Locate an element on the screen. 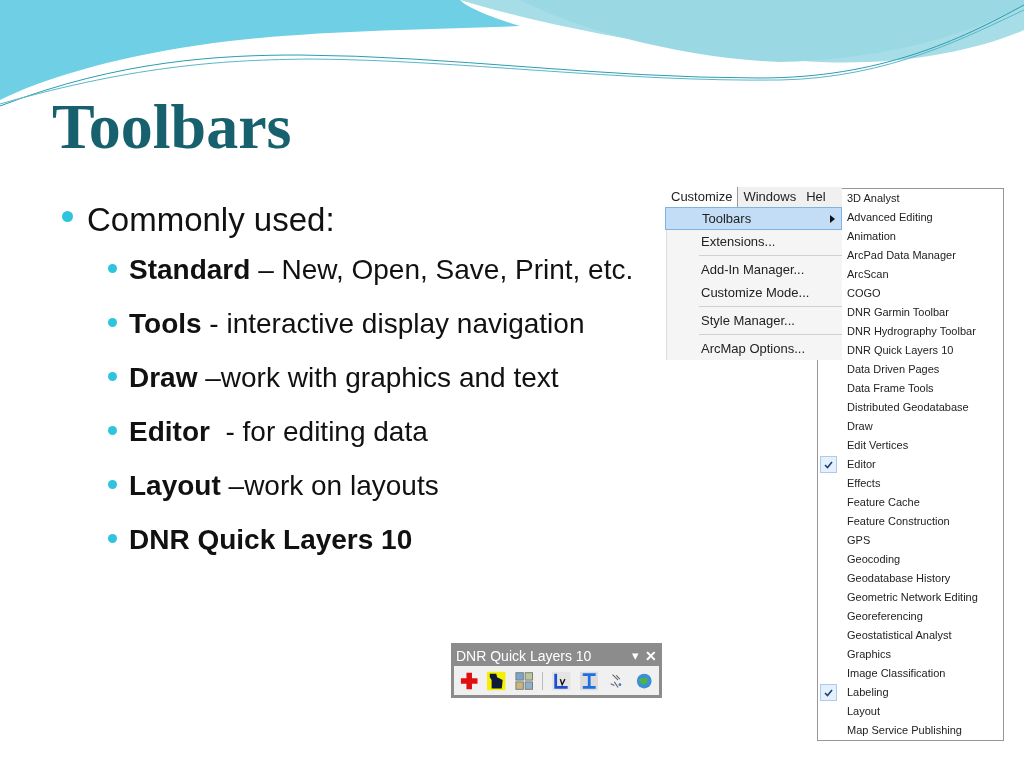  submenu-item: ArcScan is located at coordinates (868, 274).